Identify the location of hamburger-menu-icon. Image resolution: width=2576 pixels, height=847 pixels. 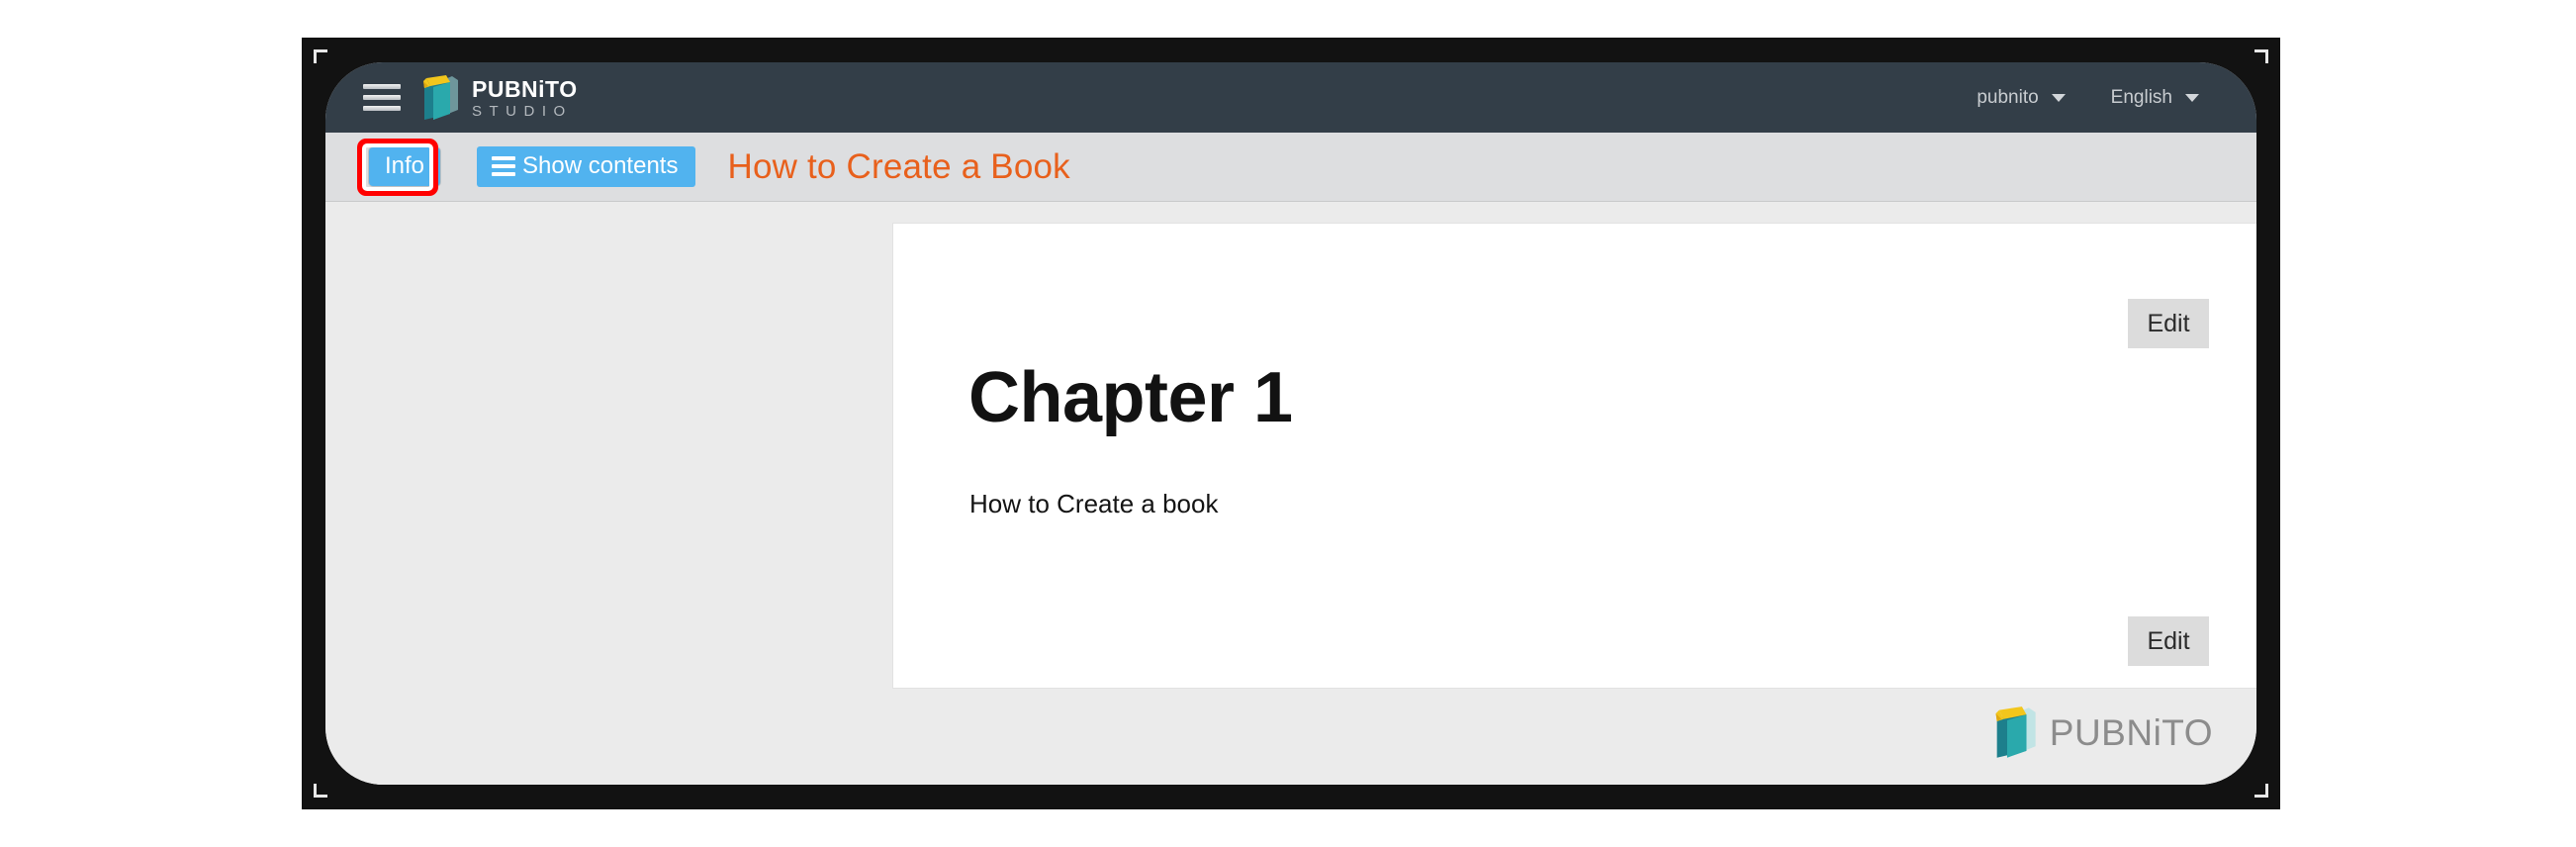
(382, 97).